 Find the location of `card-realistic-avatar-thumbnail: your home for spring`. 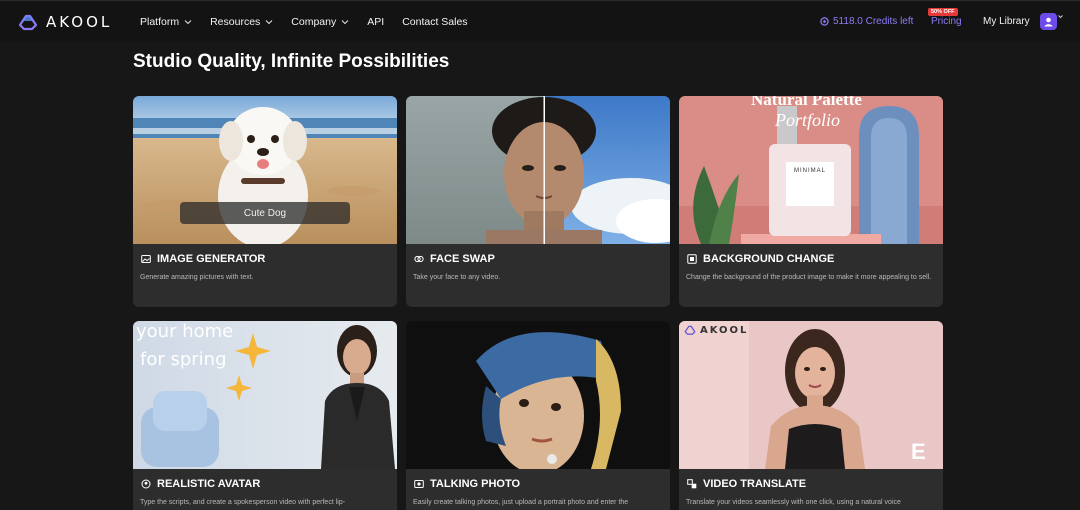

card-realistic-avatar-thumbnail: your home for spring is located at coordinates (265, 395).